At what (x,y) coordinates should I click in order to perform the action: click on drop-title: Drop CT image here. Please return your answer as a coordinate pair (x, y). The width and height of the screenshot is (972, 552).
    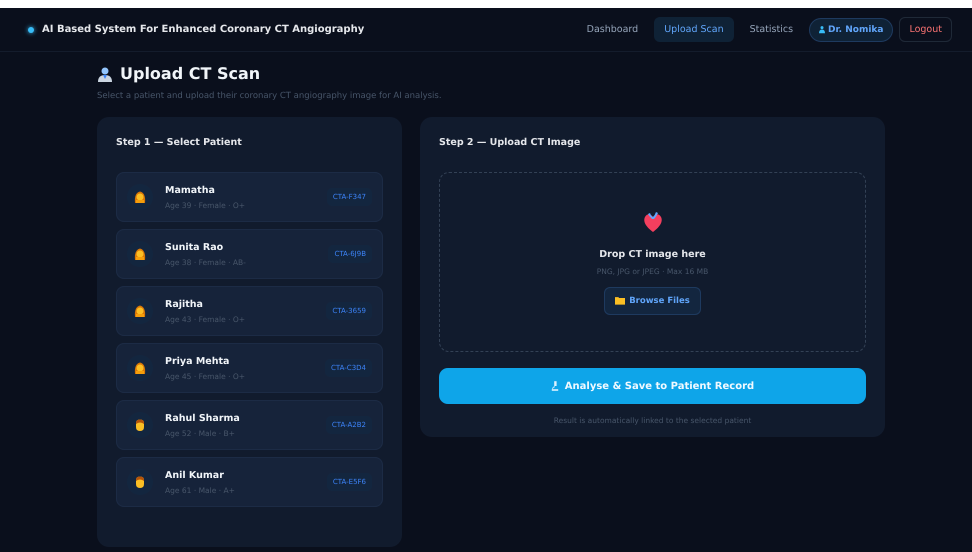
    Looking at the image, I should click on (652, 254).